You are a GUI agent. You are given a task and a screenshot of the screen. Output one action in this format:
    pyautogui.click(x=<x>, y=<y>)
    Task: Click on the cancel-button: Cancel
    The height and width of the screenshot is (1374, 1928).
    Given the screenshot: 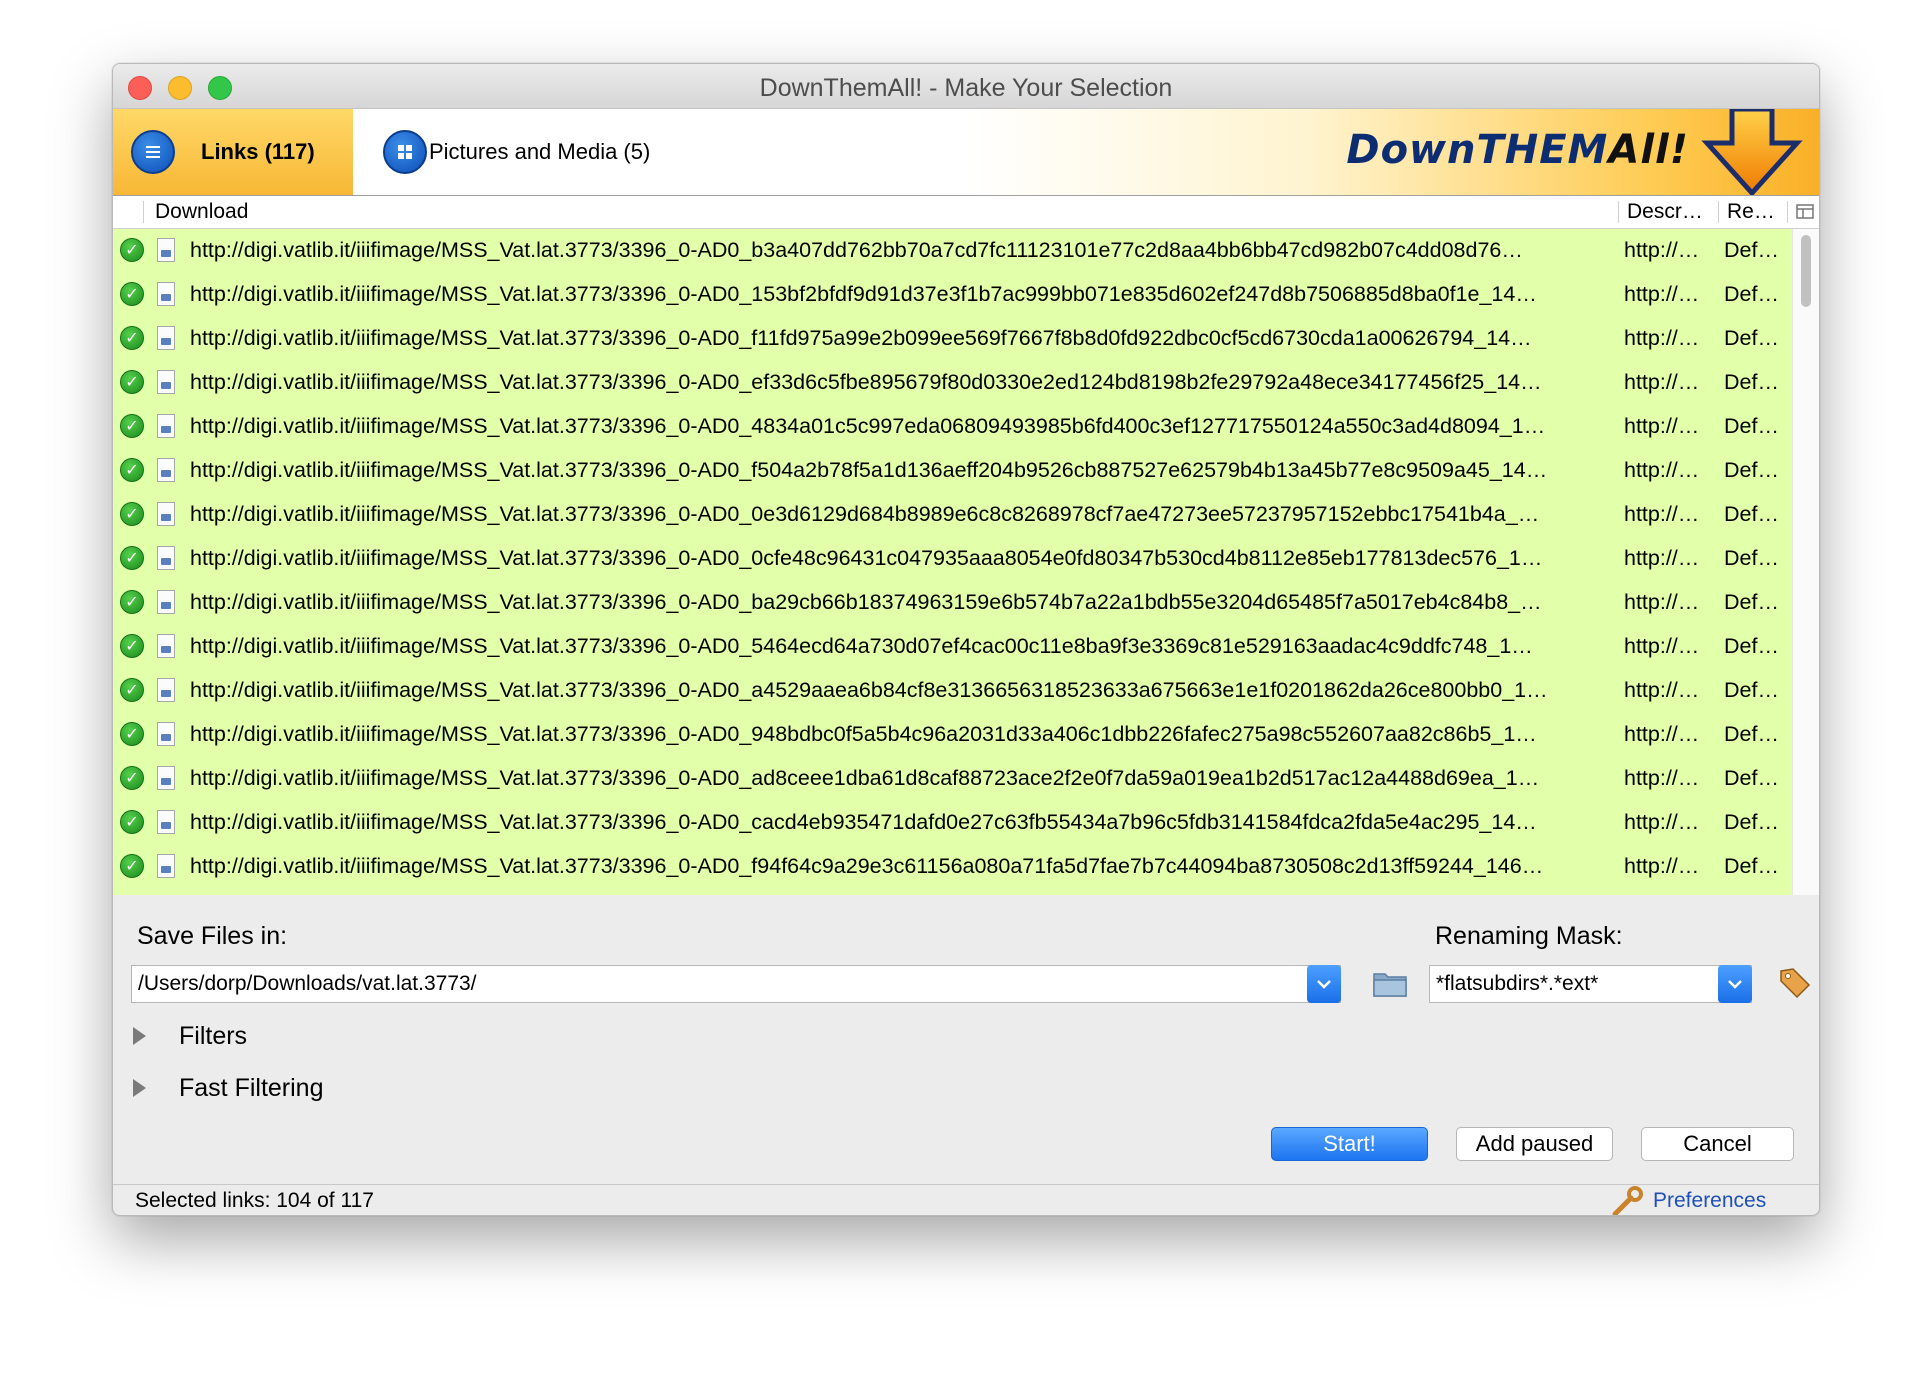 What is the action you would take?
    pyautogui.click(x=1717, y=1144)
    